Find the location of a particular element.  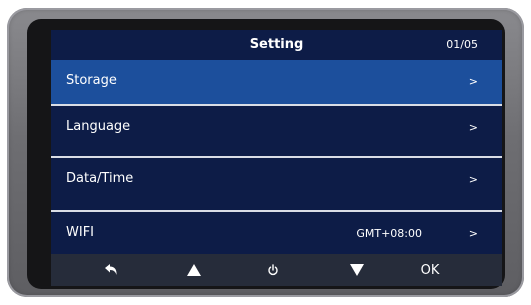

down-triangle-icon is located at coordinates (357, 270).